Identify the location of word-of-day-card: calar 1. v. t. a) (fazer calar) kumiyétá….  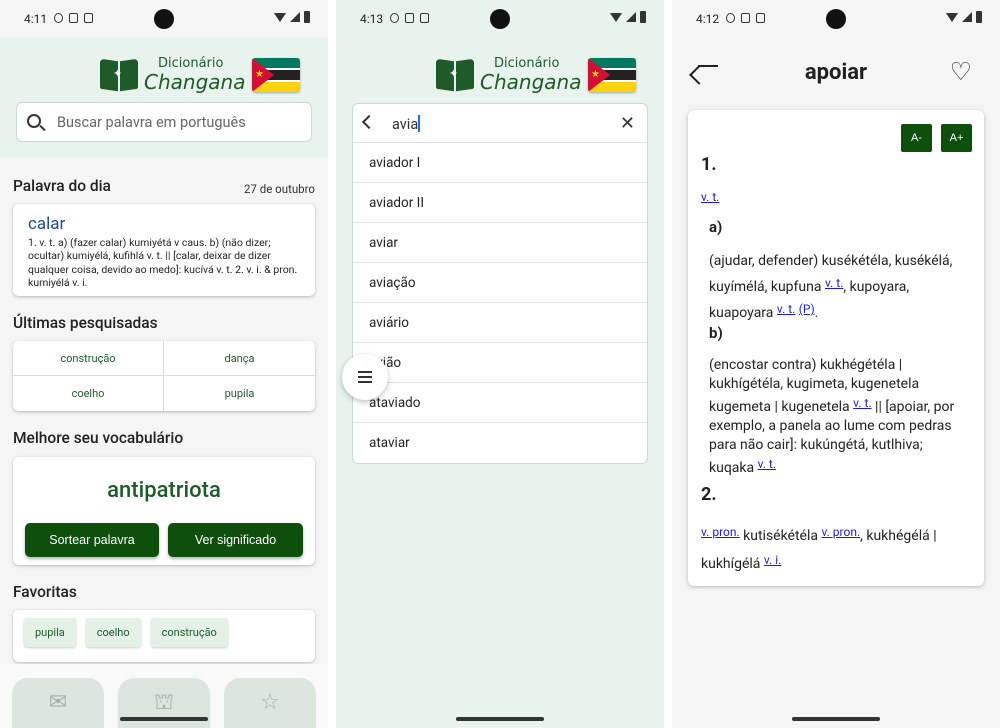
(164, 250).